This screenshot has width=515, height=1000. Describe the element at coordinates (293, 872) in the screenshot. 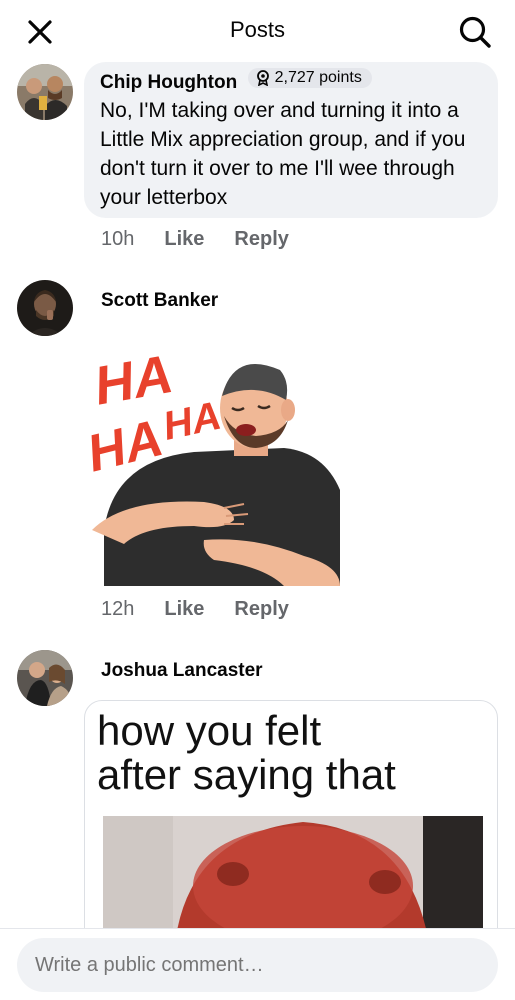

I see `meme-photo` at that location.